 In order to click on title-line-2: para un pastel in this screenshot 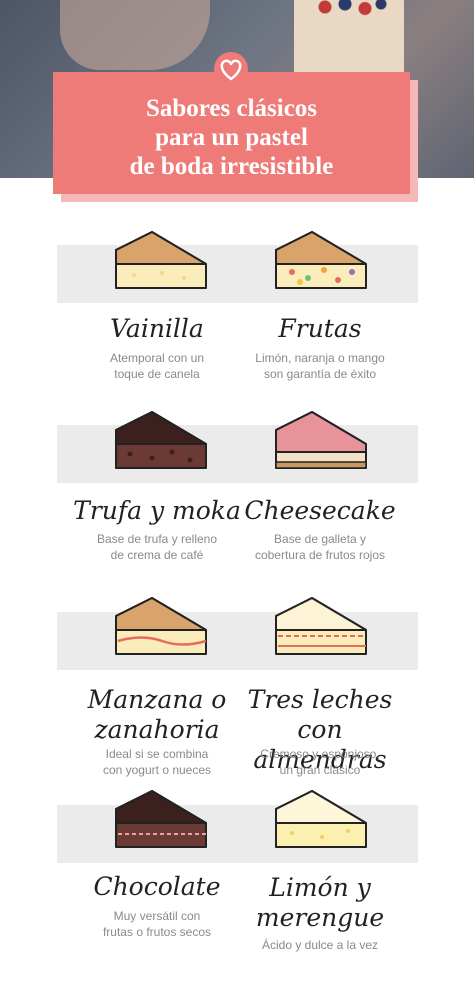, I will do `click(231, 137)`.